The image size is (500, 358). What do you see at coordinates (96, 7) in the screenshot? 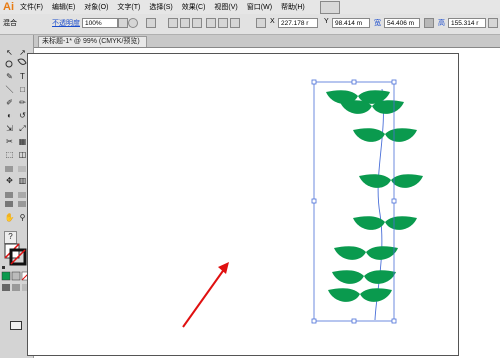
I see `menu-object: 对象(O)` at bounding box center [96, 7].